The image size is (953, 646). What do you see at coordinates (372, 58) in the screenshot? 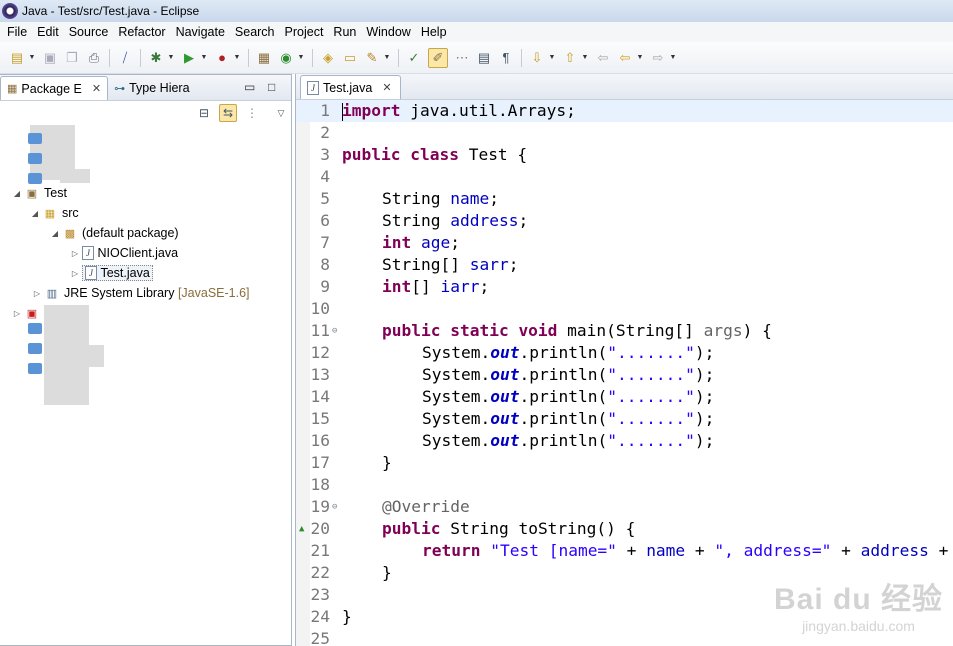
I see `search-icon: ✎` at bounding box center [372, 58].